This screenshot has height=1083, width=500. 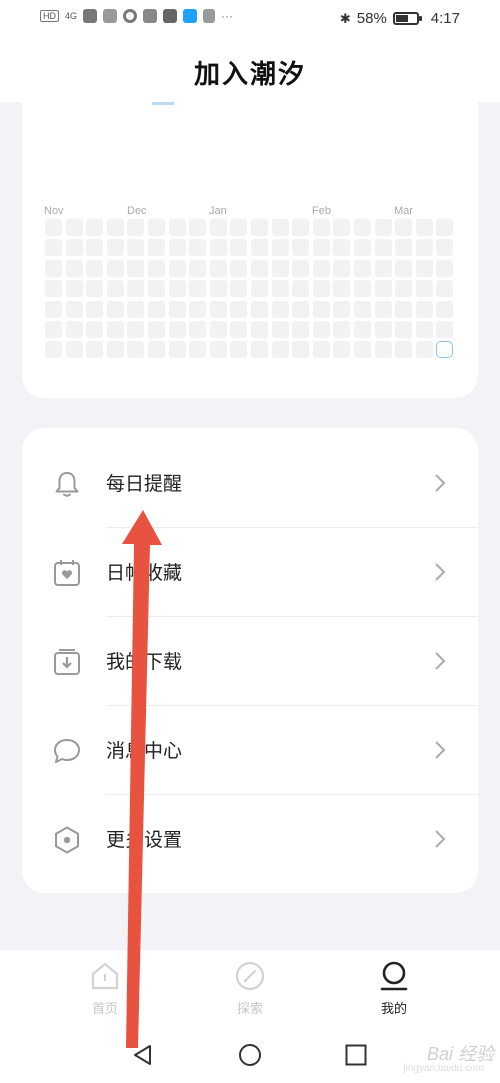 What do you see at coordinates (250, 750) in the screenshot?
I see `menu-item-message-center: 消息中心` at bounding box center [250, 750].